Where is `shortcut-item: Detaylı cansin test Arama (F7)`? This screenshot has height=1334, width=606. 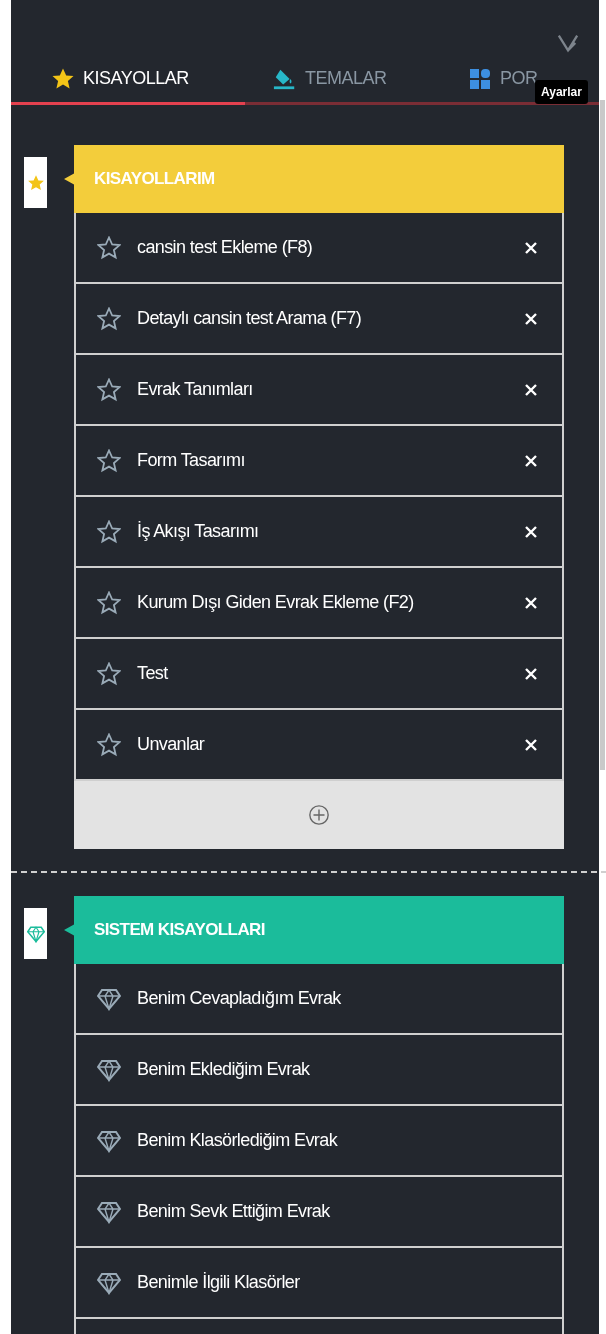
shortcut-item: Detaylı cansin test Arama (F7) is located at coordinates (319, 319).